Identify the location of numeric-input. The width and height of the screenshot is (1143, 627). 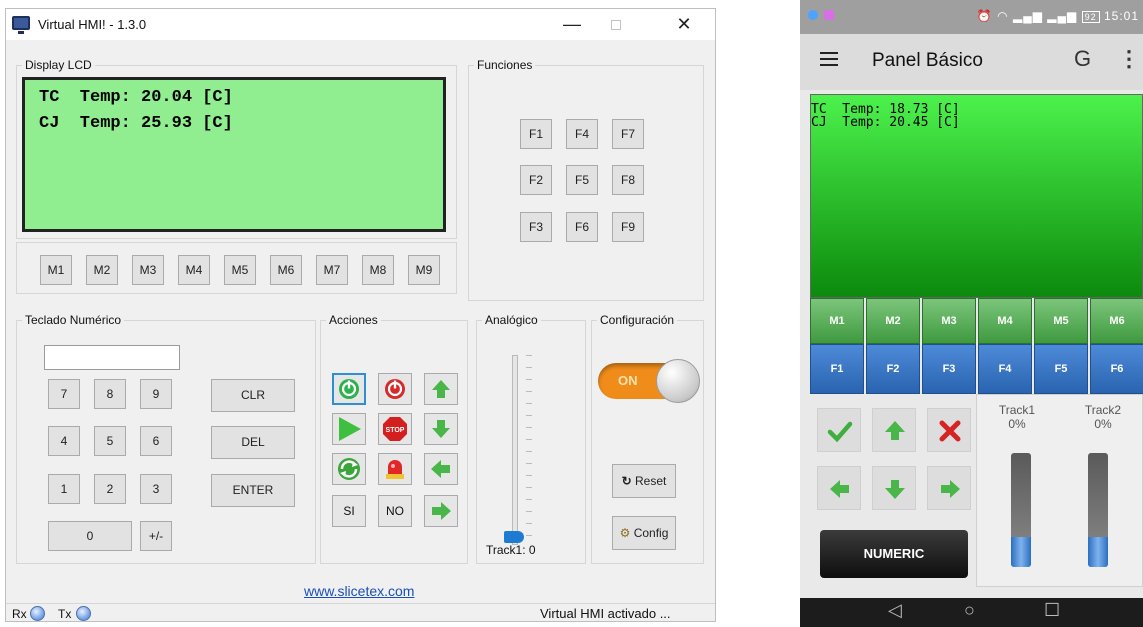
(112, 357).